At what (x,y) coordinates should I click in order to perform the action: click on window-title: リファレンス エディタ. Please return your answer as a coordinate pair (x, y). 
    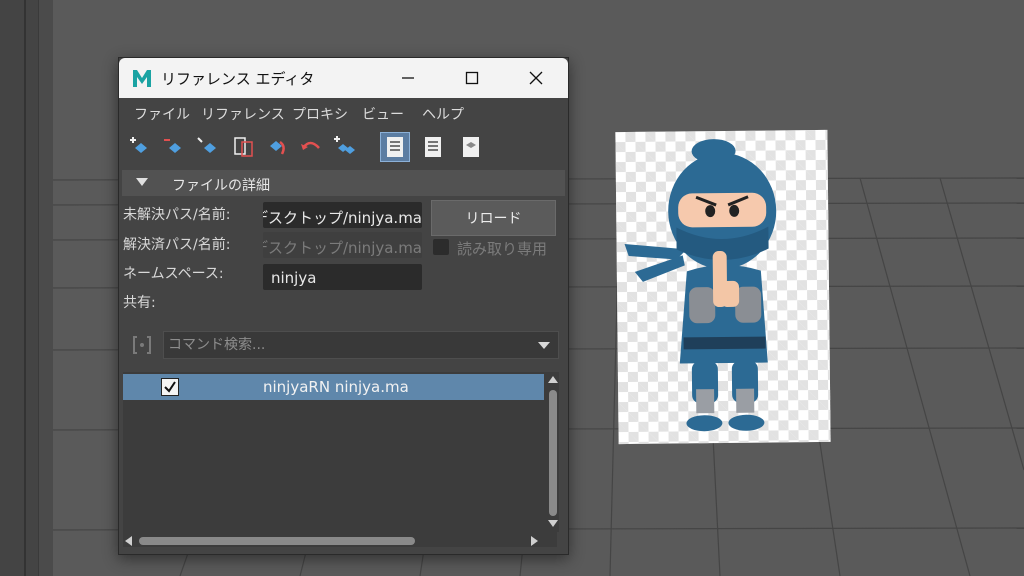
    Looking at the image, I should click on (238, 79).